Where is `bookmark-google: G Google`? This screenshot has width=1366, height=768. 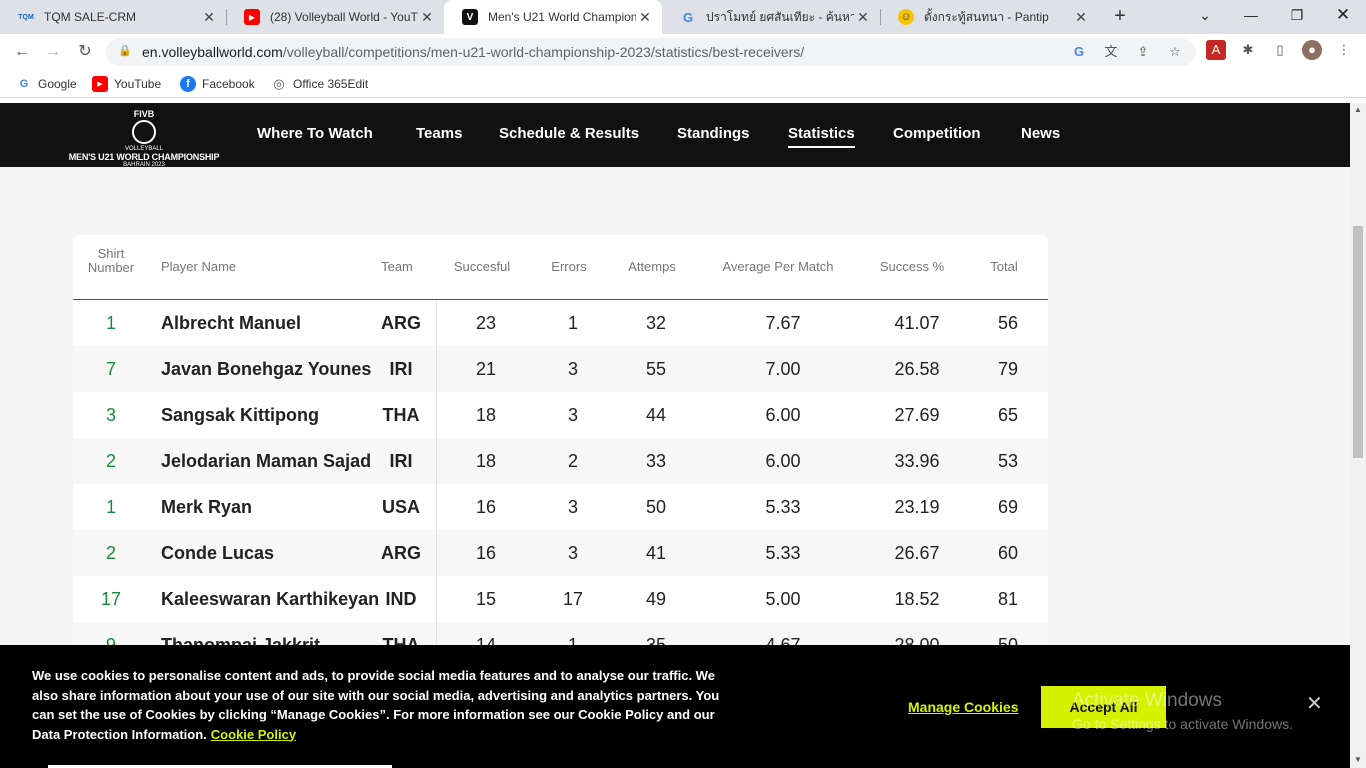 bookmark-google: G Google is located at coordinates (46, 84).